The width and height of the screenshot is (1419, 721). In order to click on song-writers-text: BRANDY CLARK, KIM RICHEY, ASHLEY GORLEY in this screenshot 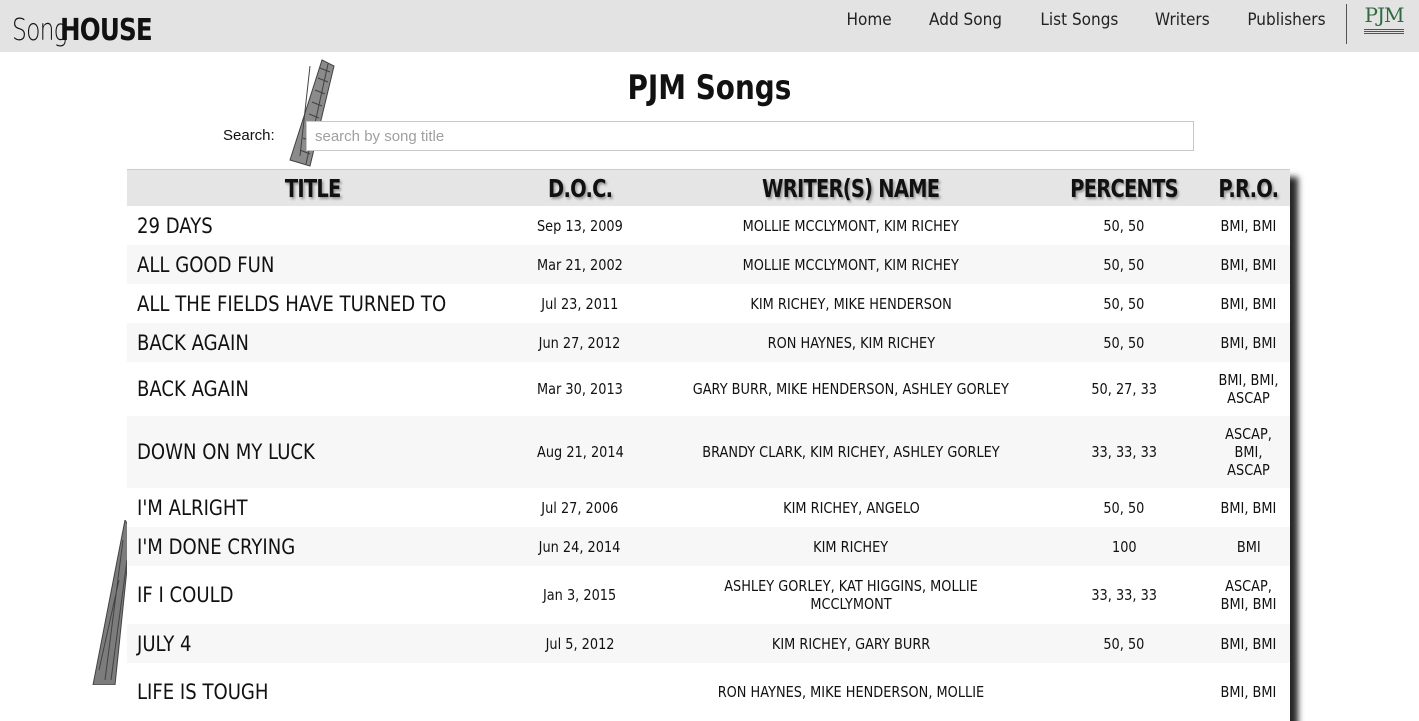, I will do `click(851, 452)`.